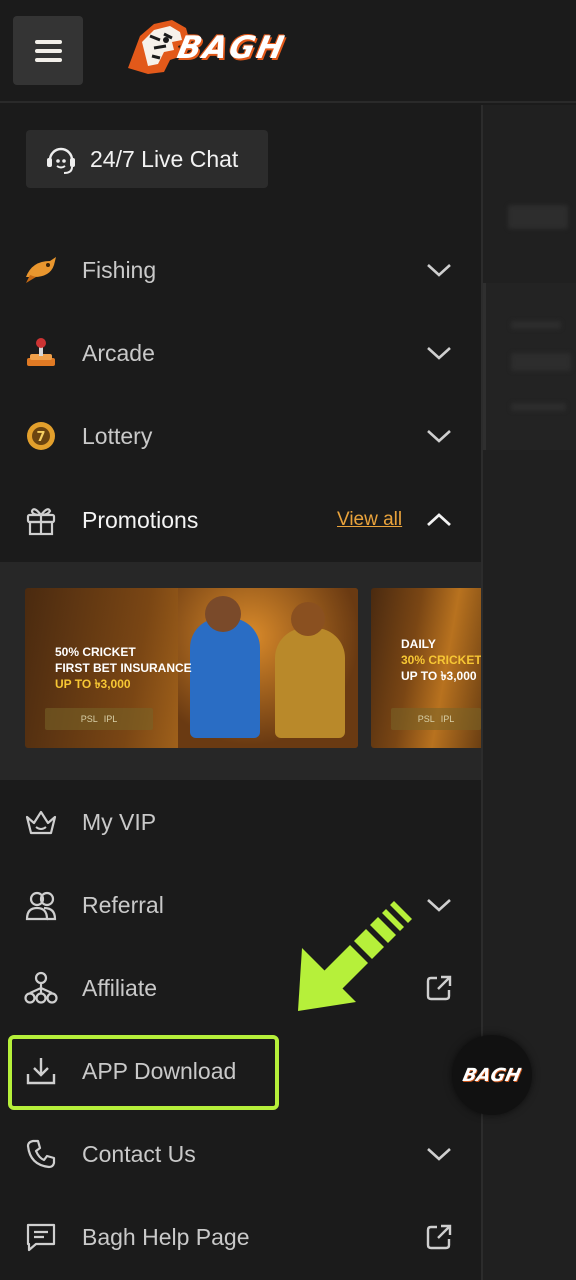  Describe the element at coordinates (41, 1237) in the screenshot. I see `chat-icon` at that location.